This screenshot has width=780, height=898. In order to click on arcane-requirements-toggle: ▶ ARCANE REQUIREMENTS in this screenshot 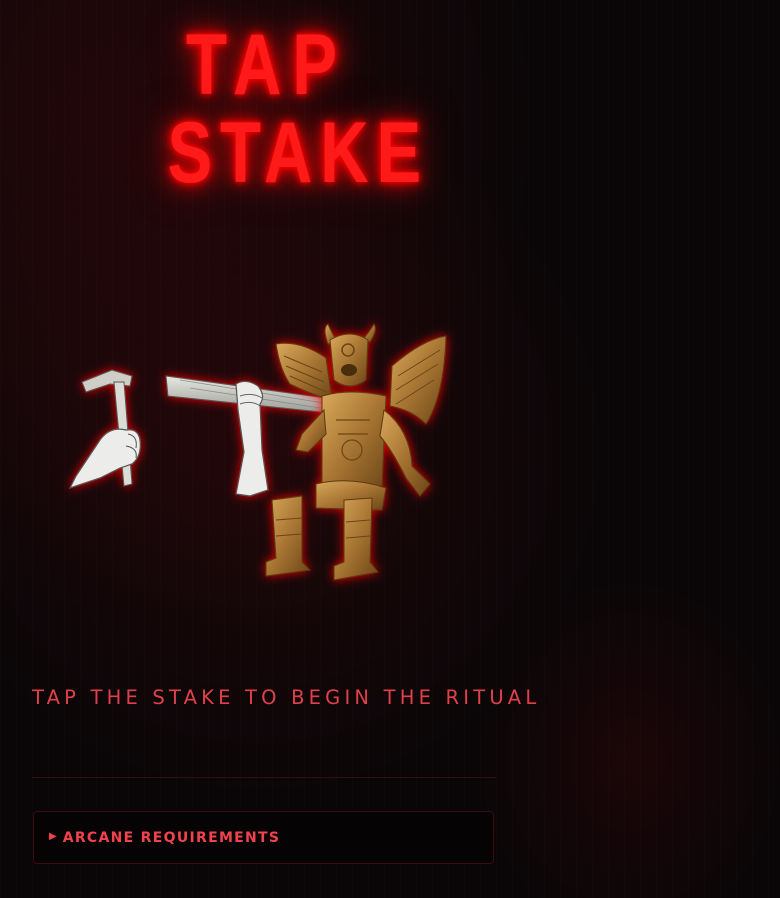, I will do `click(263, 837)`.